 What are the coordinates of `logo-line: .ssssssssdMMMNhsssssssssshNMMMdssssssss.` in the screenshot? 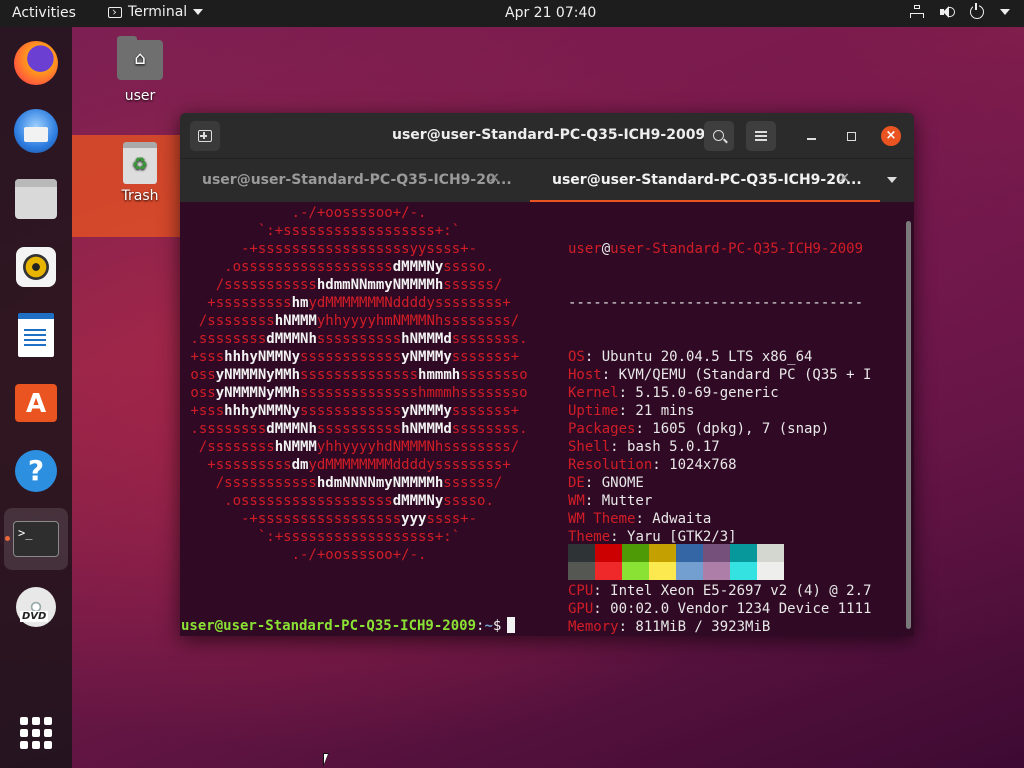 It's located at (355, 429).